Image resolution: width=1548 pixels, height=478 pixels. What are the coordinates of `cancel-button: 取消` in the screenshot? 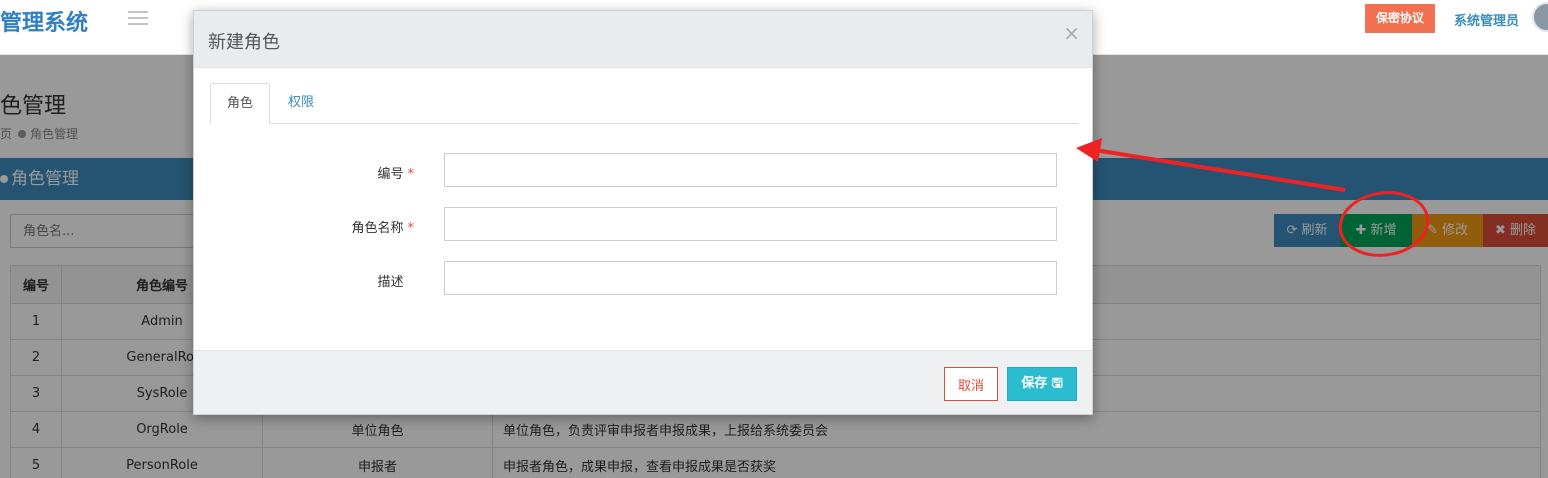 It's located at (971, 384).